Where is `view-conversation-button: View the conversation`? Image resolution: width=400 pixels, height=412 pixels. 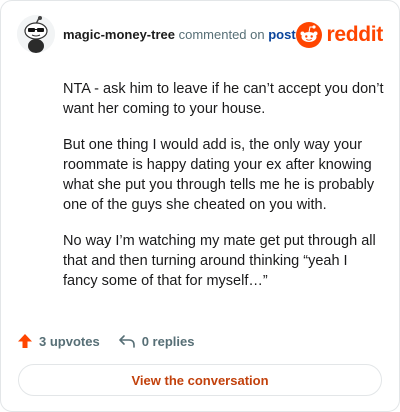 view-conversation-button: View the conversation is located at coordinates (200, 380).